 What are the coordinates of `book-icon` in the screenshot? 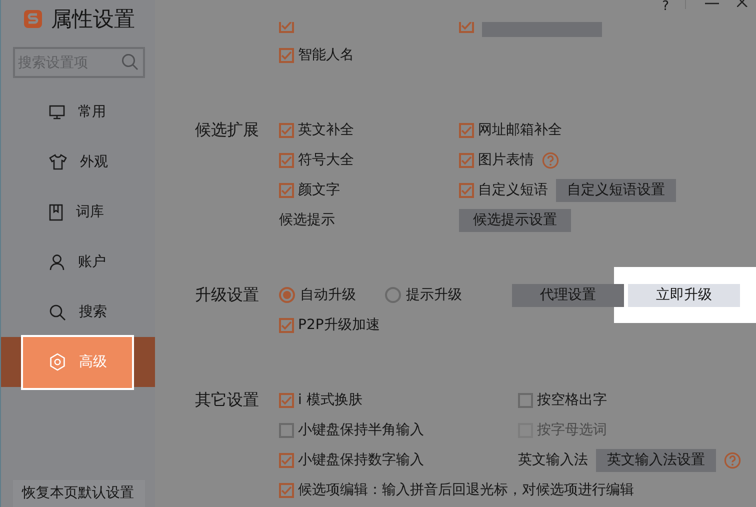 It's located at (56, 212).